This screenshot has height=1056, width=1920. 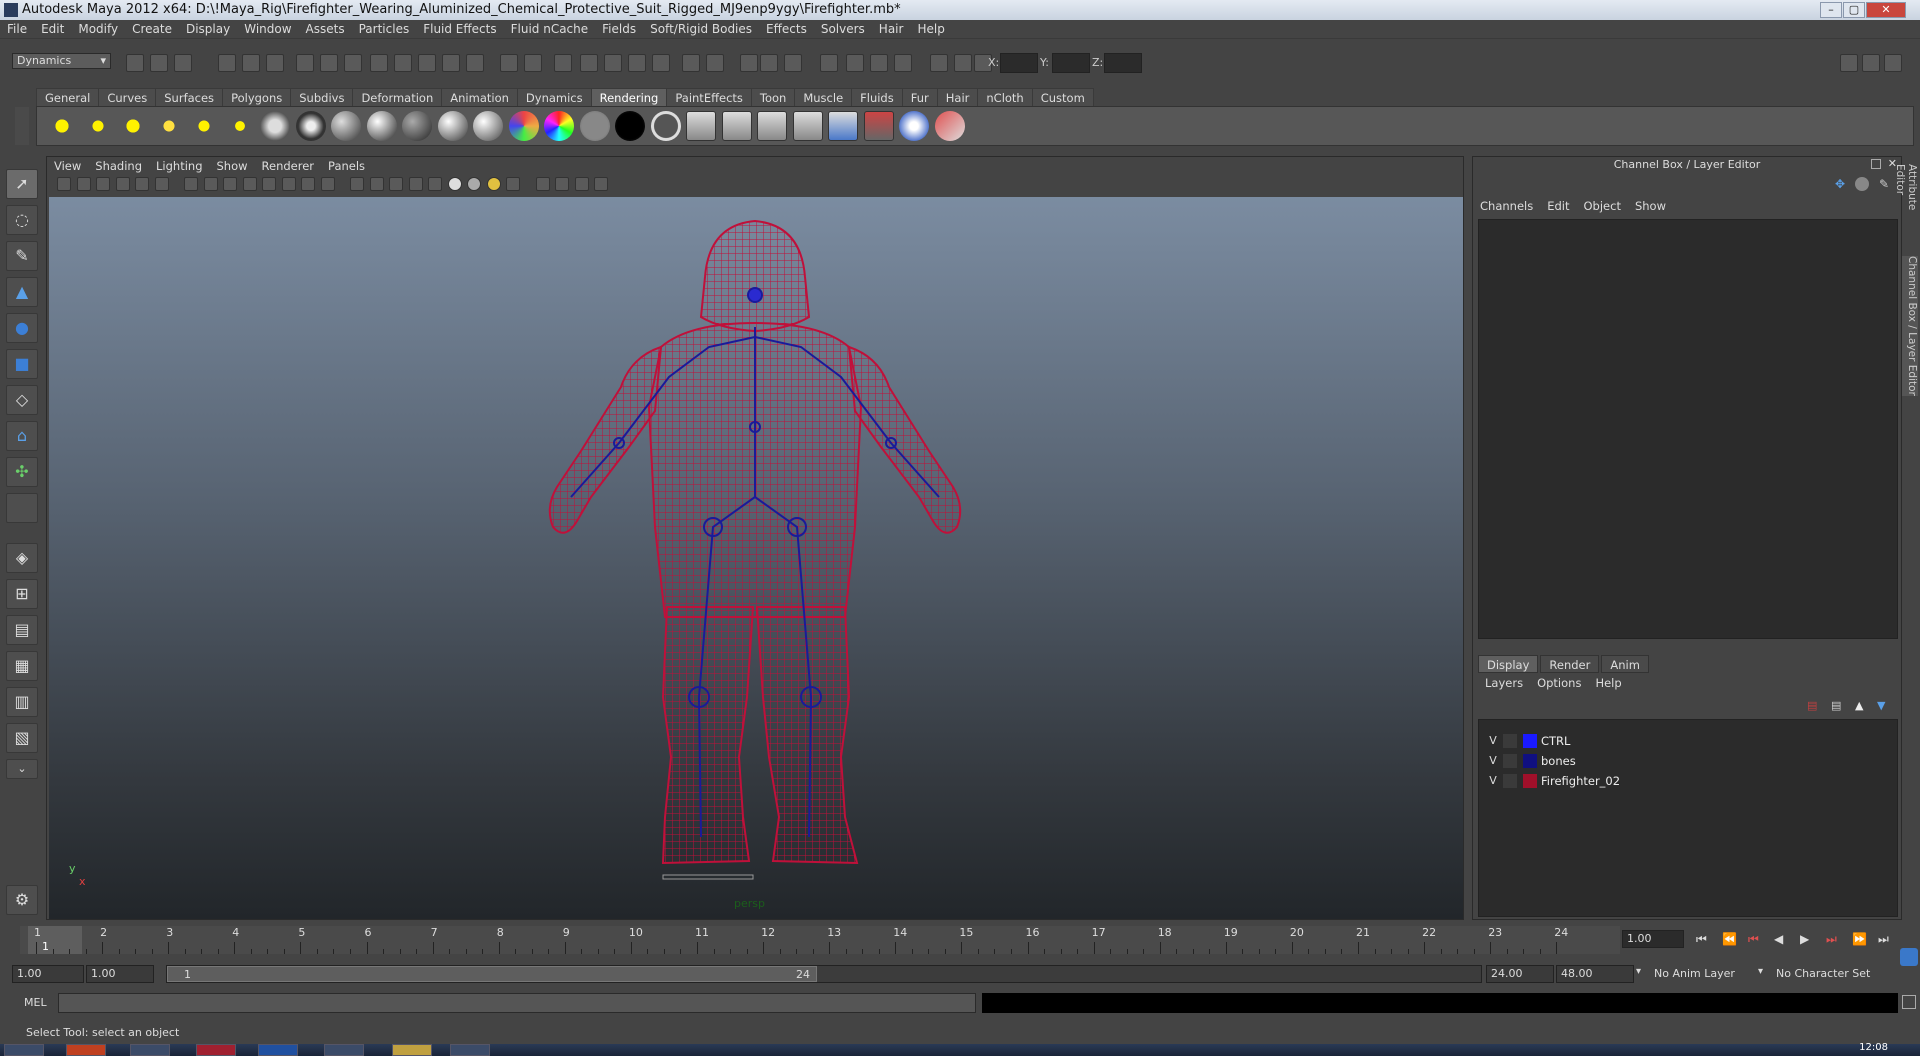 What do you see at coordinates (97, 126) in the screenshot?
I see `directional-light-icon` at bounding box center [97, 126].